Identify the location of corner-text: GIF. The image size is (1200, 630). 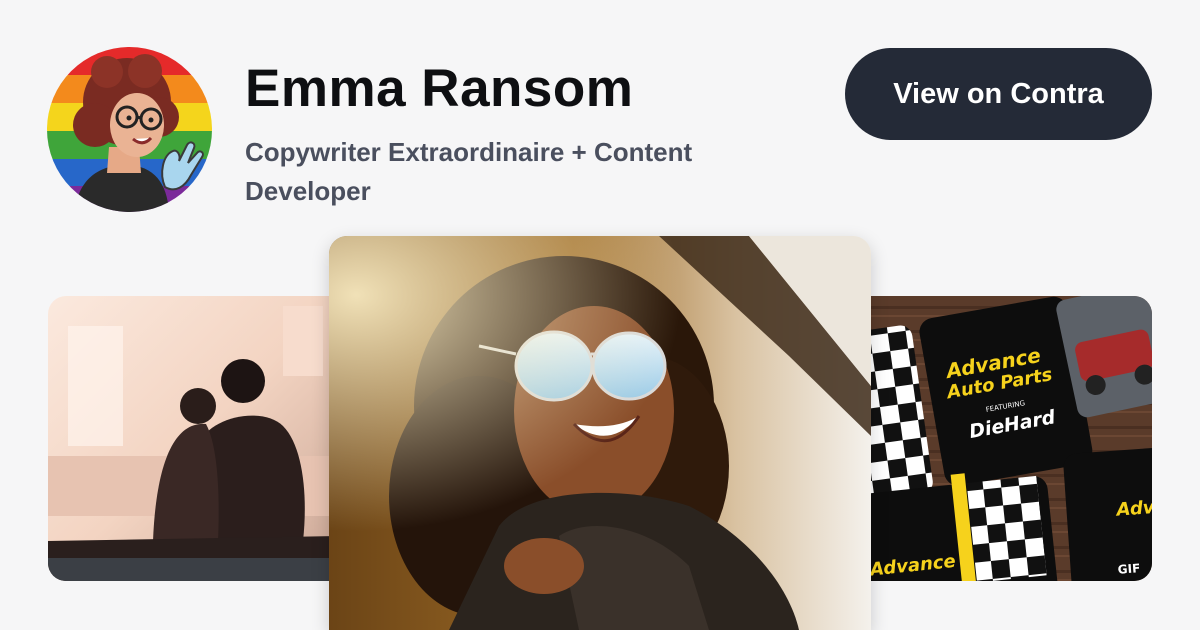
(1128, 569).